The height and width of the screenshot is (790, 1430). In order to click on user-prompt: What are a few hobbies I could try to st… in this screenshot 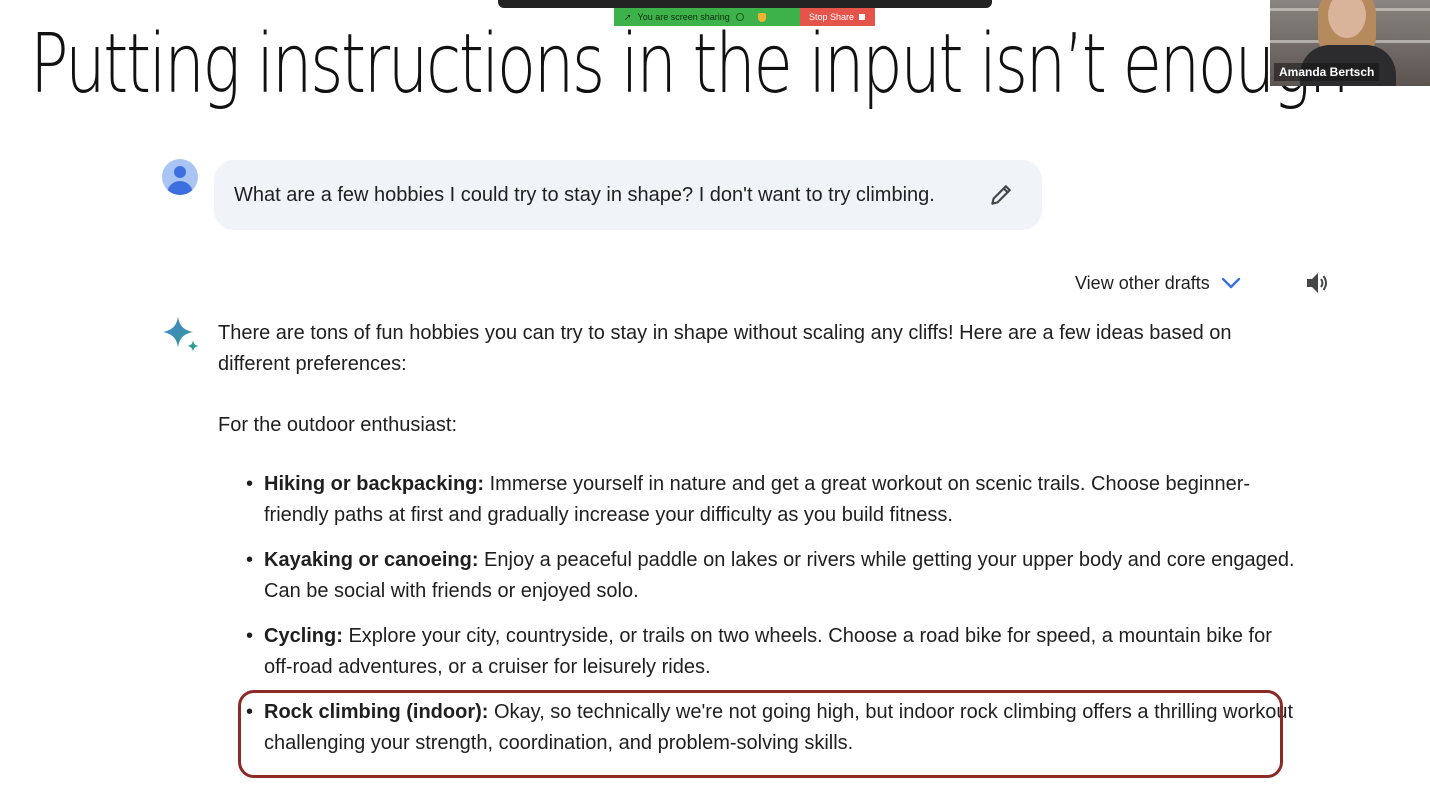, I will do `click(628, 195)`.